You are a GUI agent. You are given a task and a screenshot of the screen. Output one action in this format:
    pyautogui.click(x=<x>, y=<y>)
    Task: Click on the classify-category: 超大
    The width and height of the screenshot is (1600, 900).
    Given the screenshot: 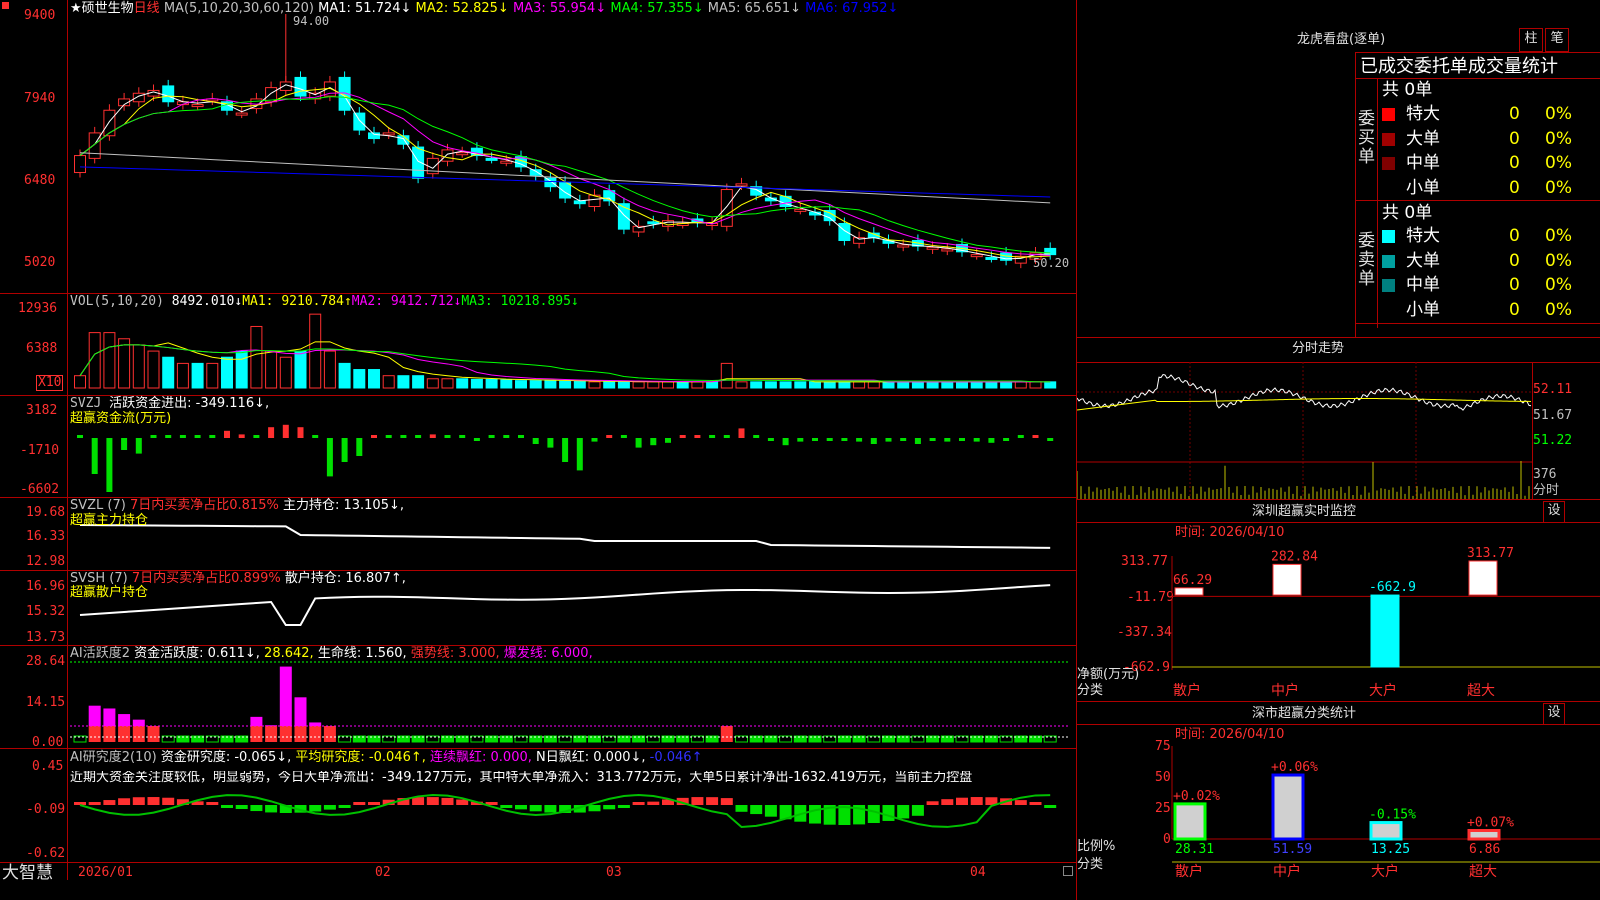 What is the action you would take?
    pyautogui.click(x=1483, y=872)
    